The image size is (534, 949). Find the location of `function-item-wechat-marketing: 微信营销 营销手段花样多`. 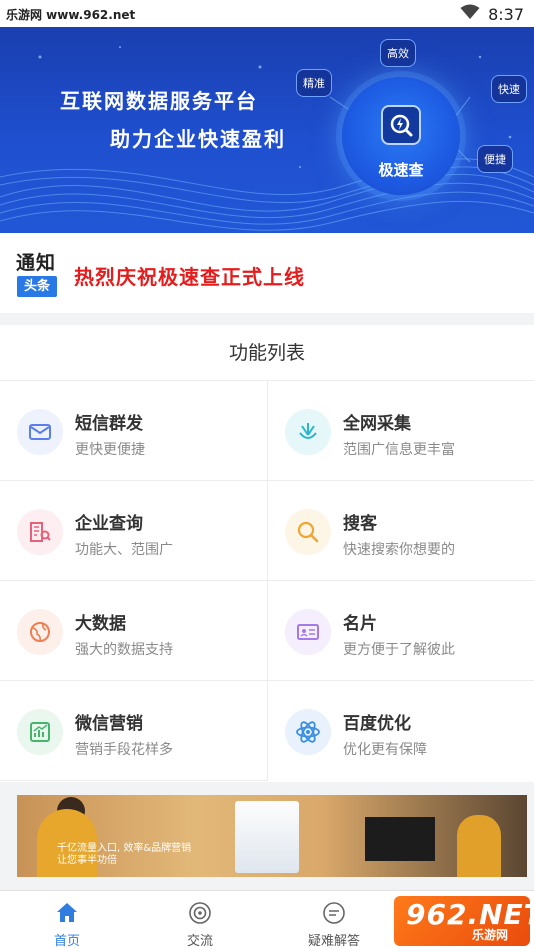

function-item-wechat-marketing: 微信营销 营销手段花样多 is located at coordinates (133, 731).